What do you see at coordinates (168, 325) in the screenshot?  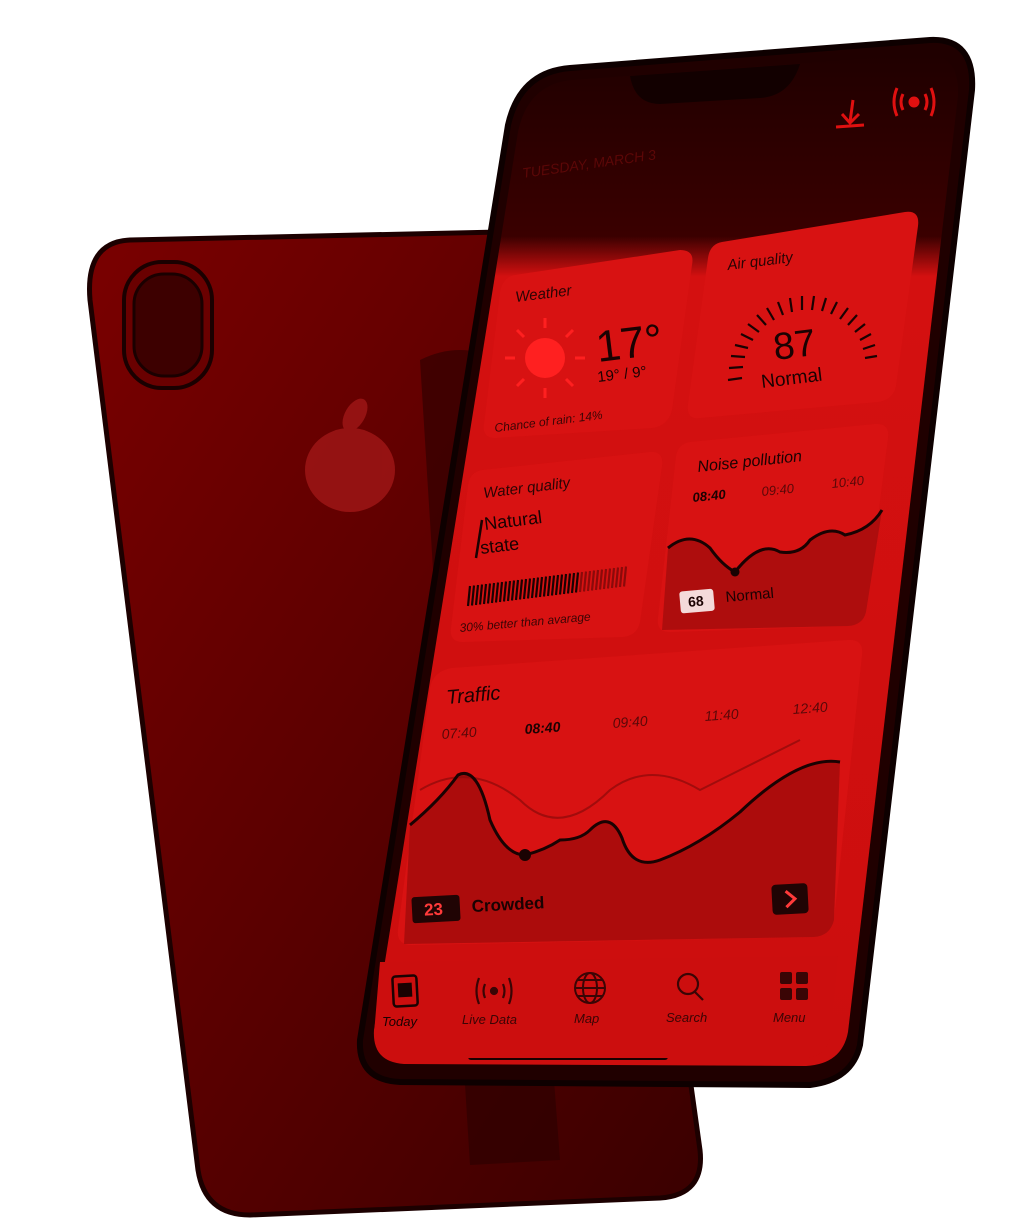 I see `camera-module` at bounding box center [168, 325].